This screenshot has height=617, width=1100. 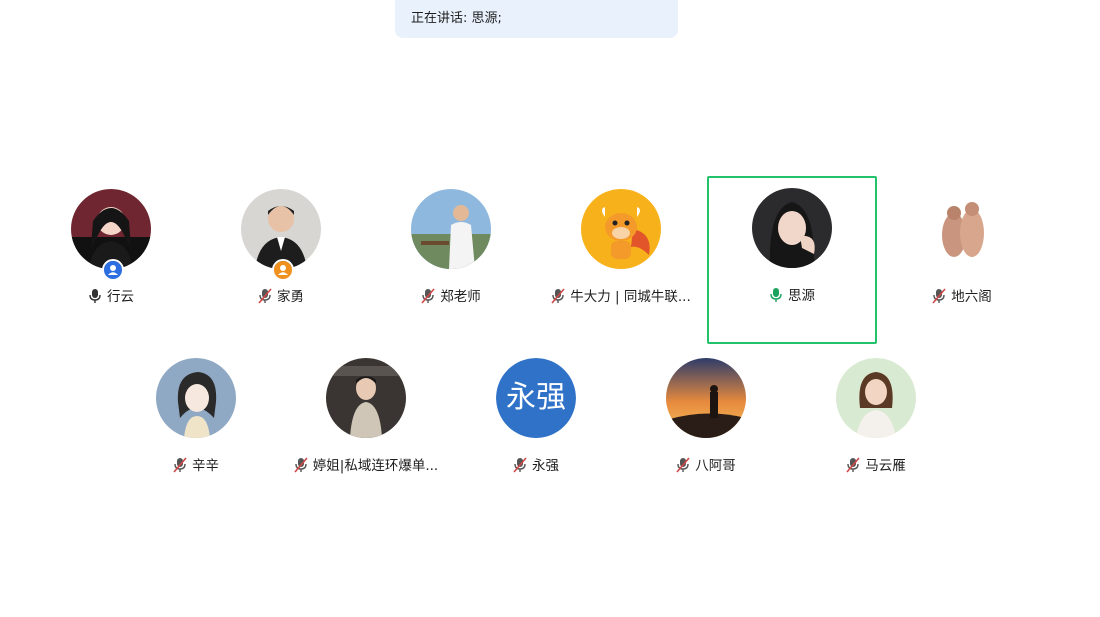 I want to click on avatar: 永强, so click(x=536, y=398).